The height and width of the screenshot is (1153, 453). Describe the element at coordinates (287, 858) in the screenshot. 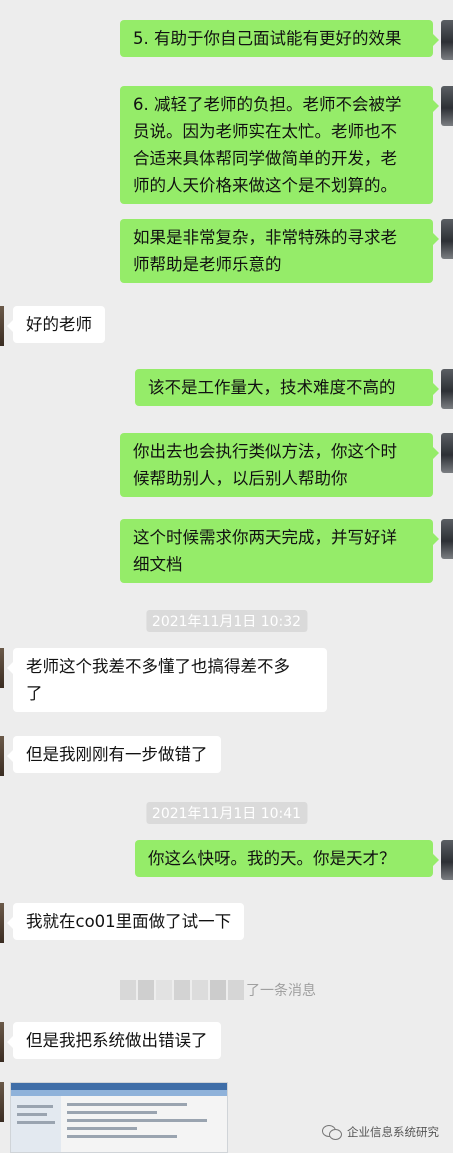

I see `message-bubble-outgoing: 你这么快呀。我的天。你是天才？` at that location.